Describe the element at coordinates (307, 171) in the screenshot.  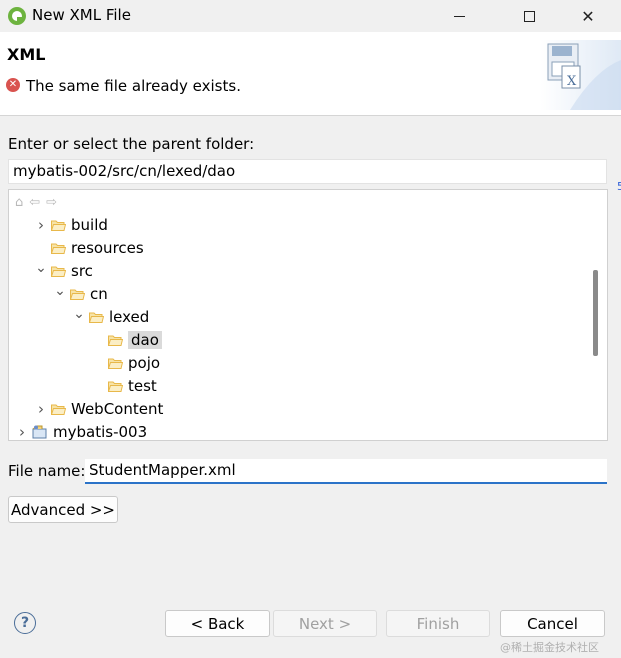
I see `parent-folder-input: mybatis-002/src/cn/lexed/dao` at that location.